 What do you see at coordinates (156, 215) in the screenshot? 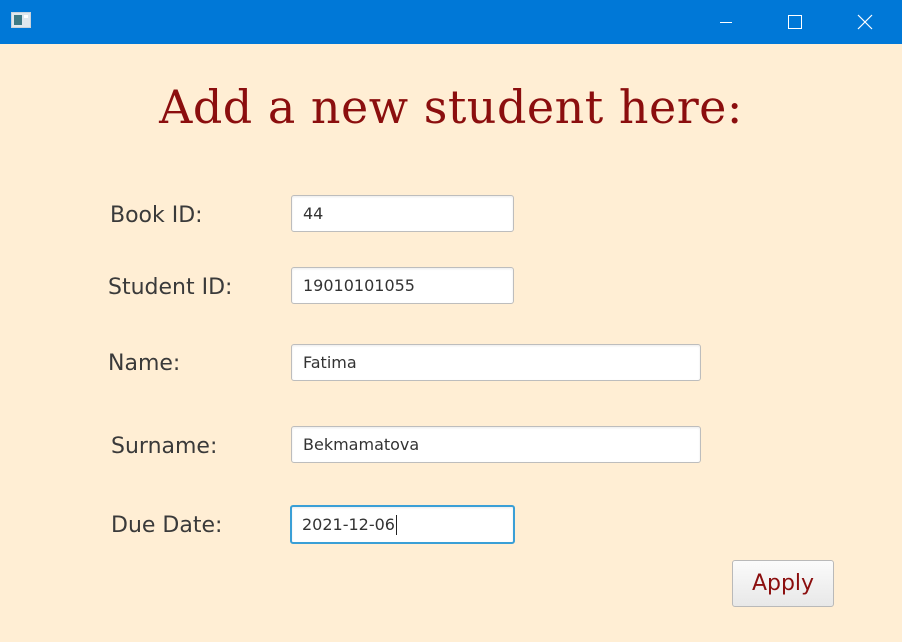
I see `book-id-label: Book ID:` at bounding box center [156, 215].